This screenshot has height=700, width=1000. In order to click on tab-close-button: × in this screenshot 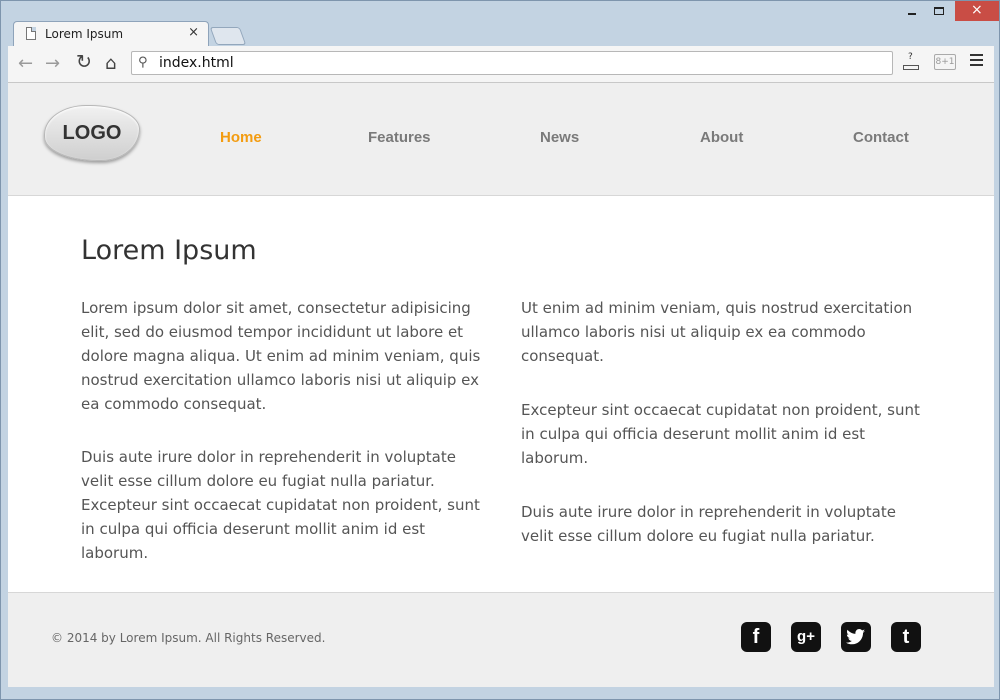, I will do `click(193, 32)`.